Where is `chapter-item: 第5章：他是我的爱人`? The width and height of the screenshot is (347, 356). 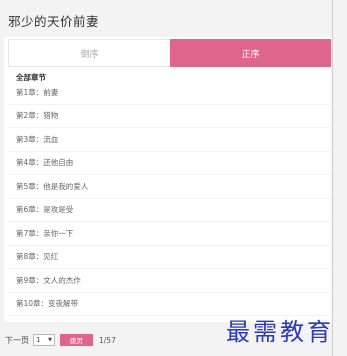 chapter-item: 第5章：他是我的爱人 is located at coordinates (169, 187).